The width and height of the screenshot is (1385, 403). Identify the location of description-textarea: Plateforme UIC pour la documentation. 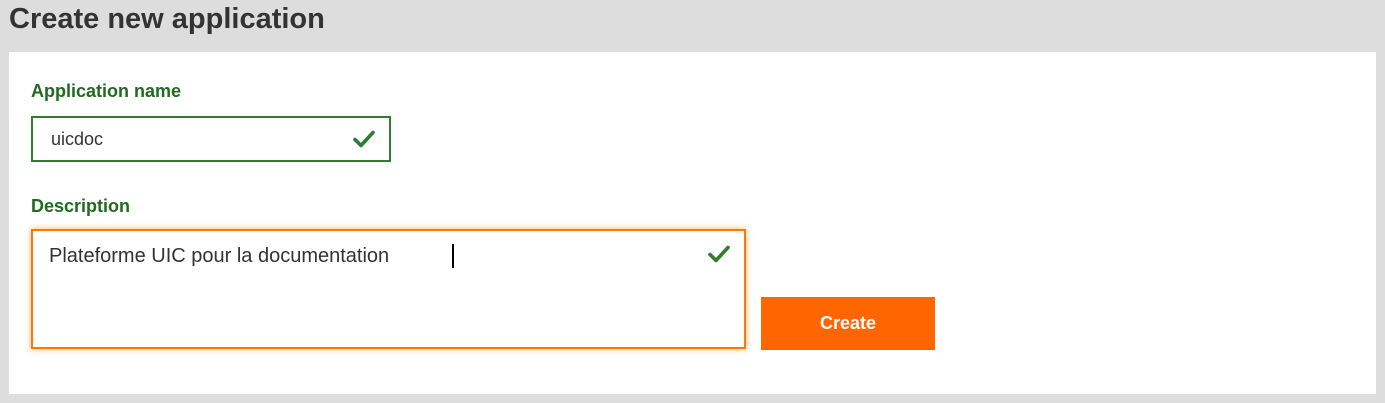
(363, 289).